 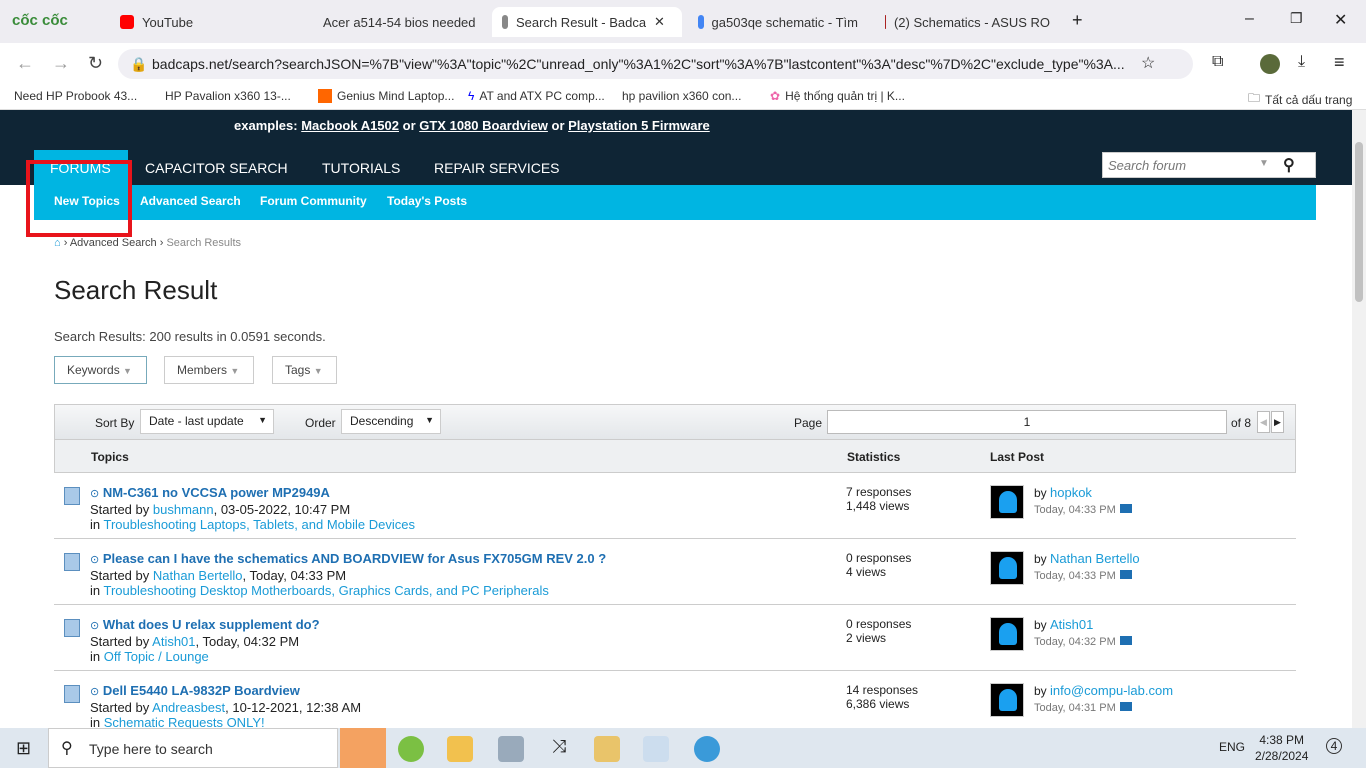 What do you see at coordinates (1339, 62) in the screenshot?
I see `menu-icon: ≡` at bounding box center [1339, 62].